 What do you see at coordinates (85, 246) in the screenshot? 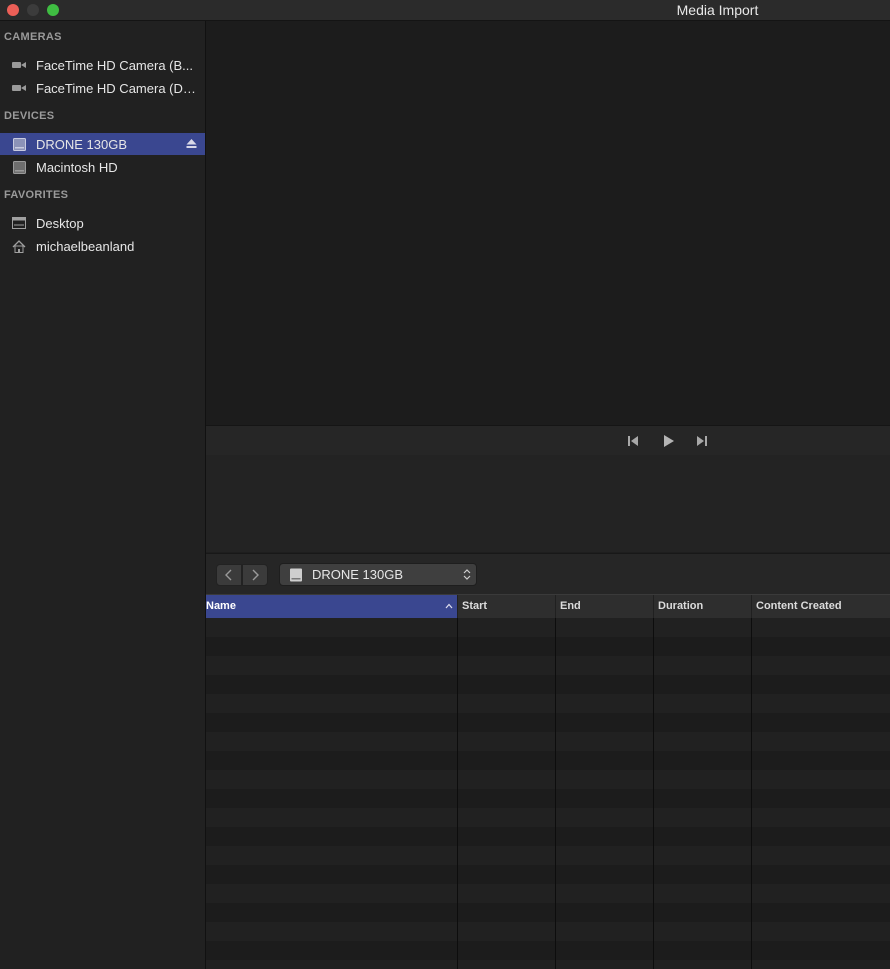
I see `sidebar-item-label: michaelbeanland` at bounding box center [85, 246].